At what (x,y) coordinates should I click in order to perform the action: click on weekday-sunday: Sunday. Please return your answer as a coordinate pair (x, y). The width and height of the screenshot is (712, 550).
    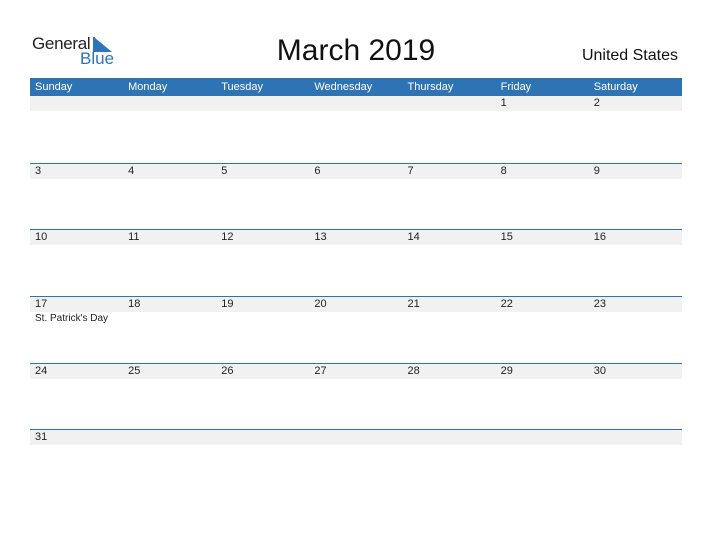
    Looking at the image, I should click on (54, 87).